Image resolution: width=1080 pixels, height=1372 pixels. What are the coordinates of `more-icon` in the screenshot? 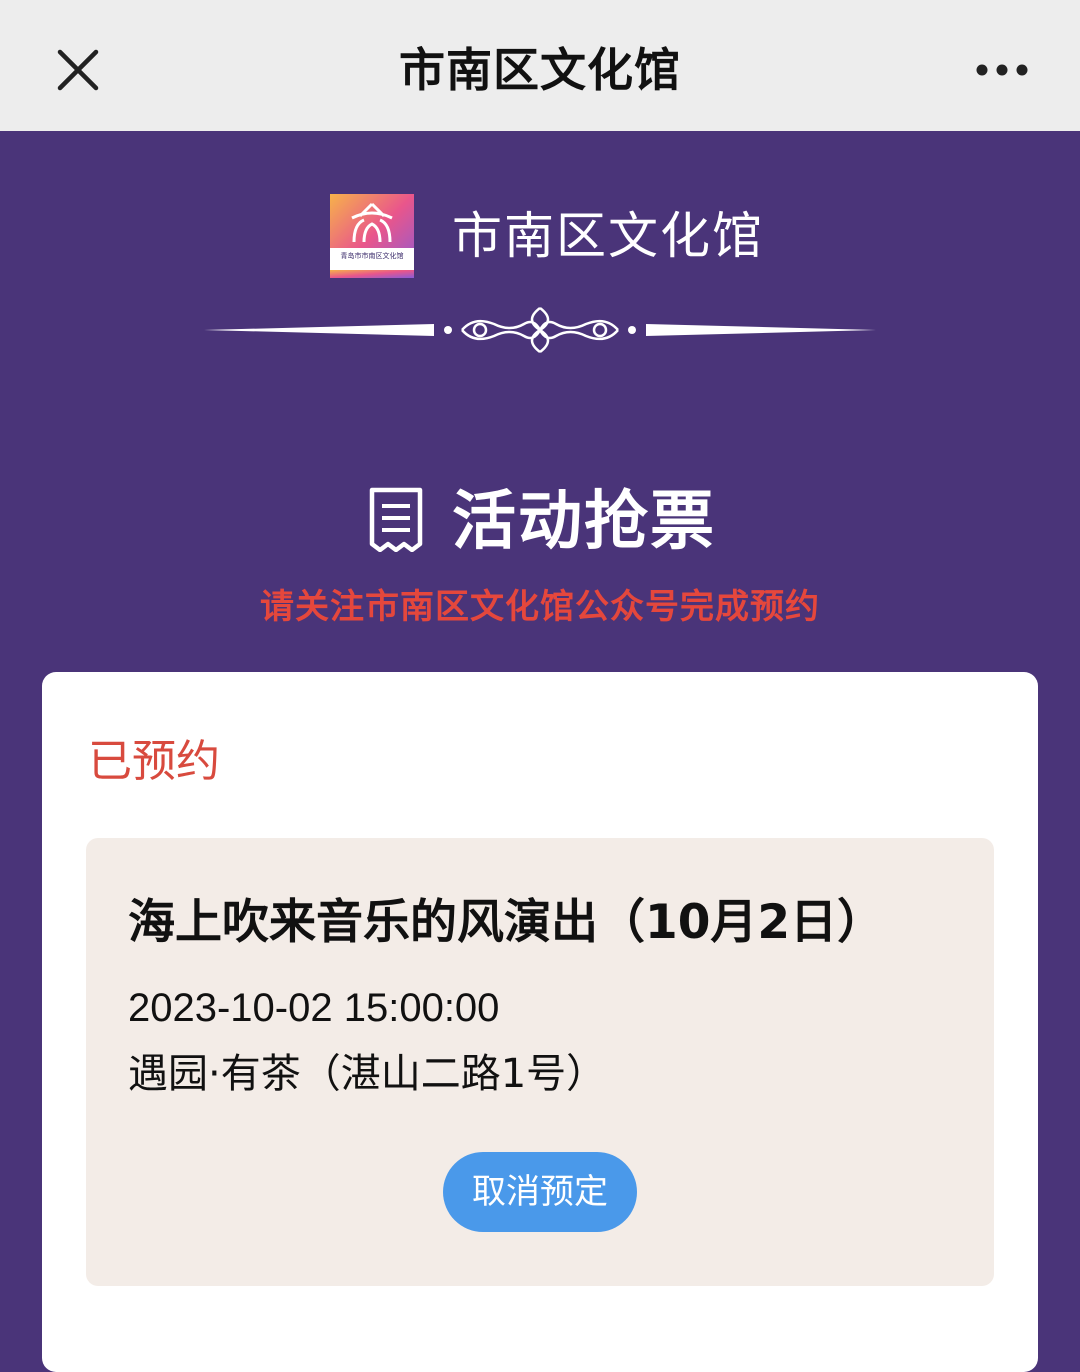 It's located at (1002, 70).